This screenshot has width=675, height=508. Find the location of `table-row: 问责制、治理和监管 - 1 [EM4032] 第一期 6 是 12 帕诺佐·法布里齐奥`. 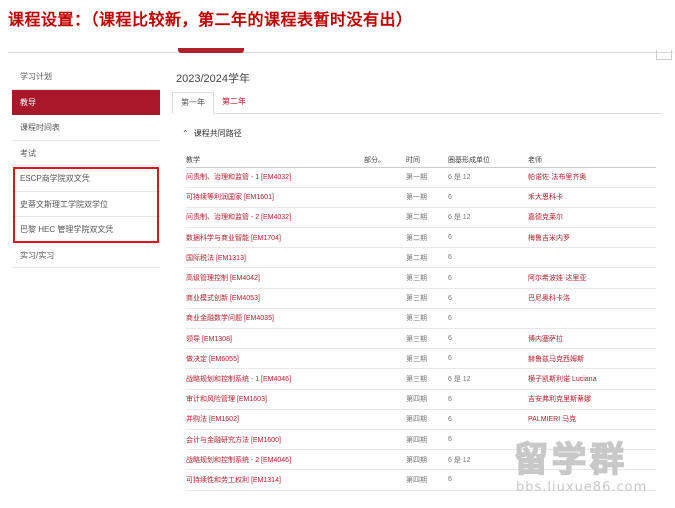

table-row: 问责制、治理和监管 - 1 [EM4032] 第一期 6 是 12 帕诺佐·法布里齐奥 is located at coordinates (421, 177).